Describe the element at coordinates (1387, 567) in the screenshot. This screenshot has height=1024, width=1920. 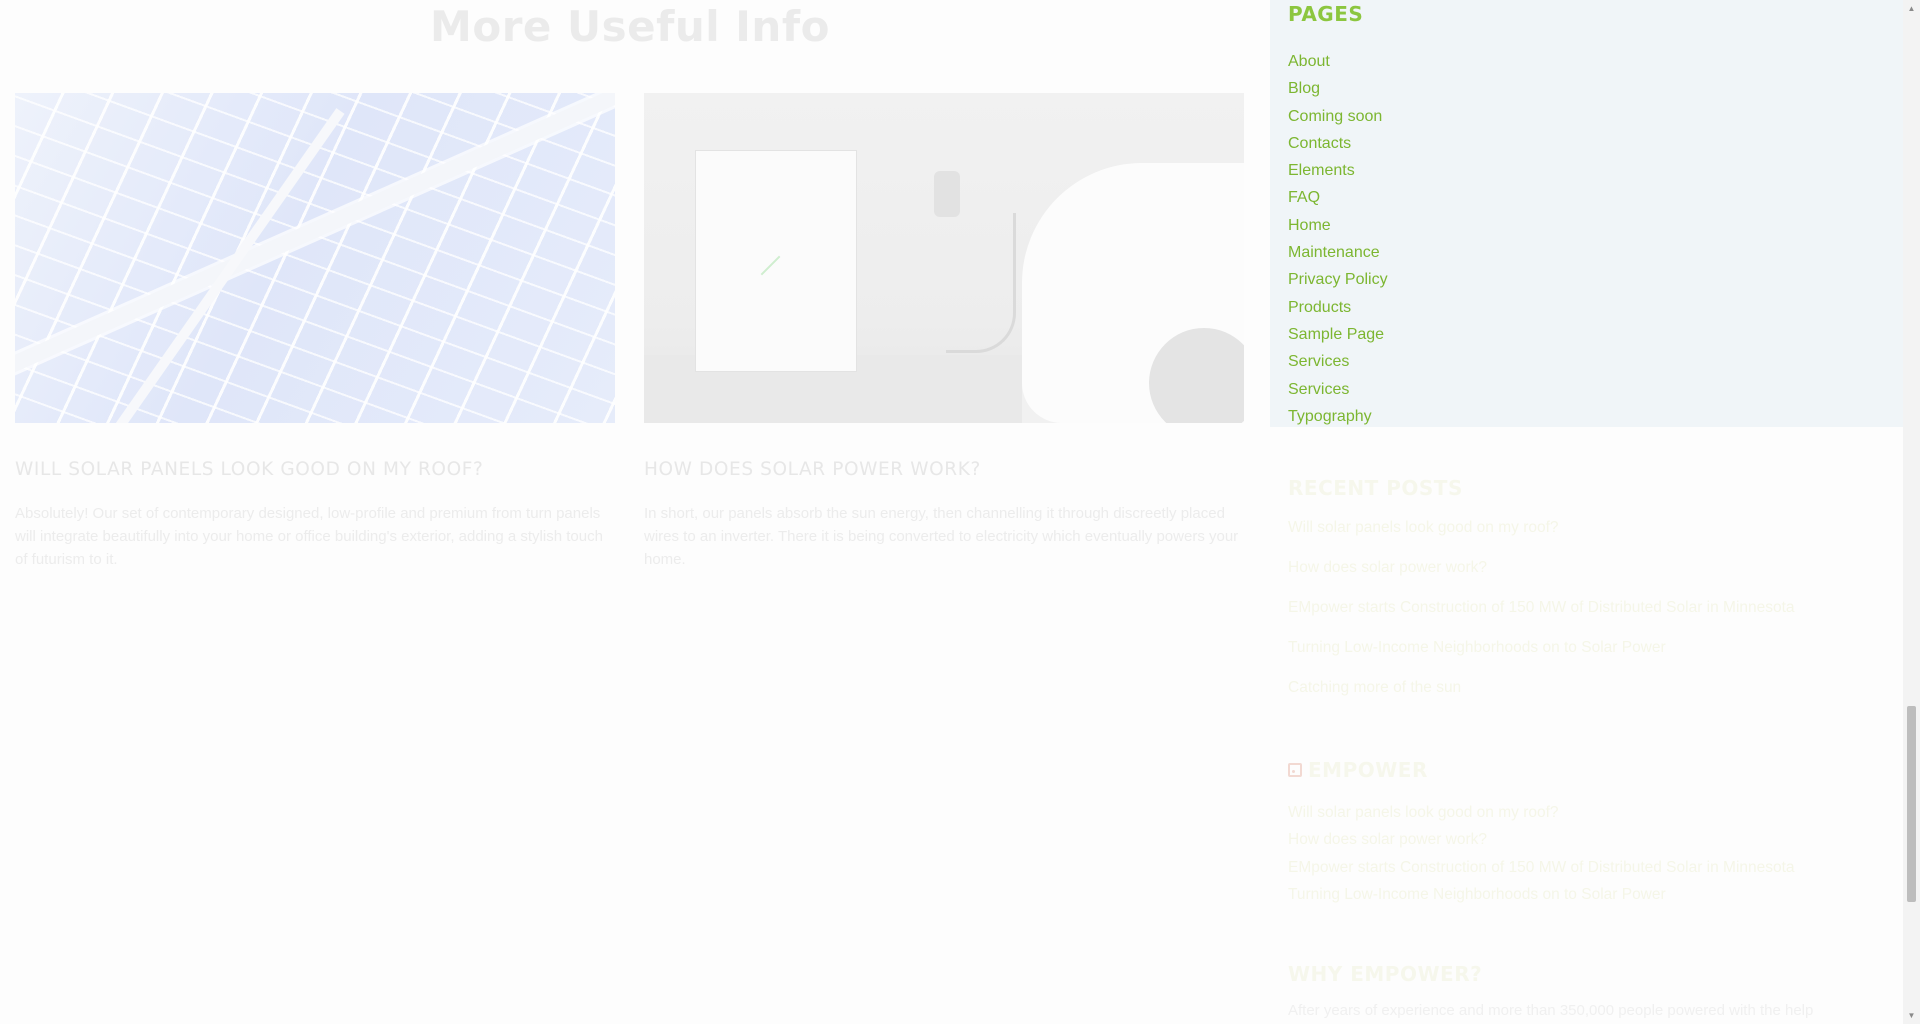
I see `recent-post-link: How does solar power work?` at that location.